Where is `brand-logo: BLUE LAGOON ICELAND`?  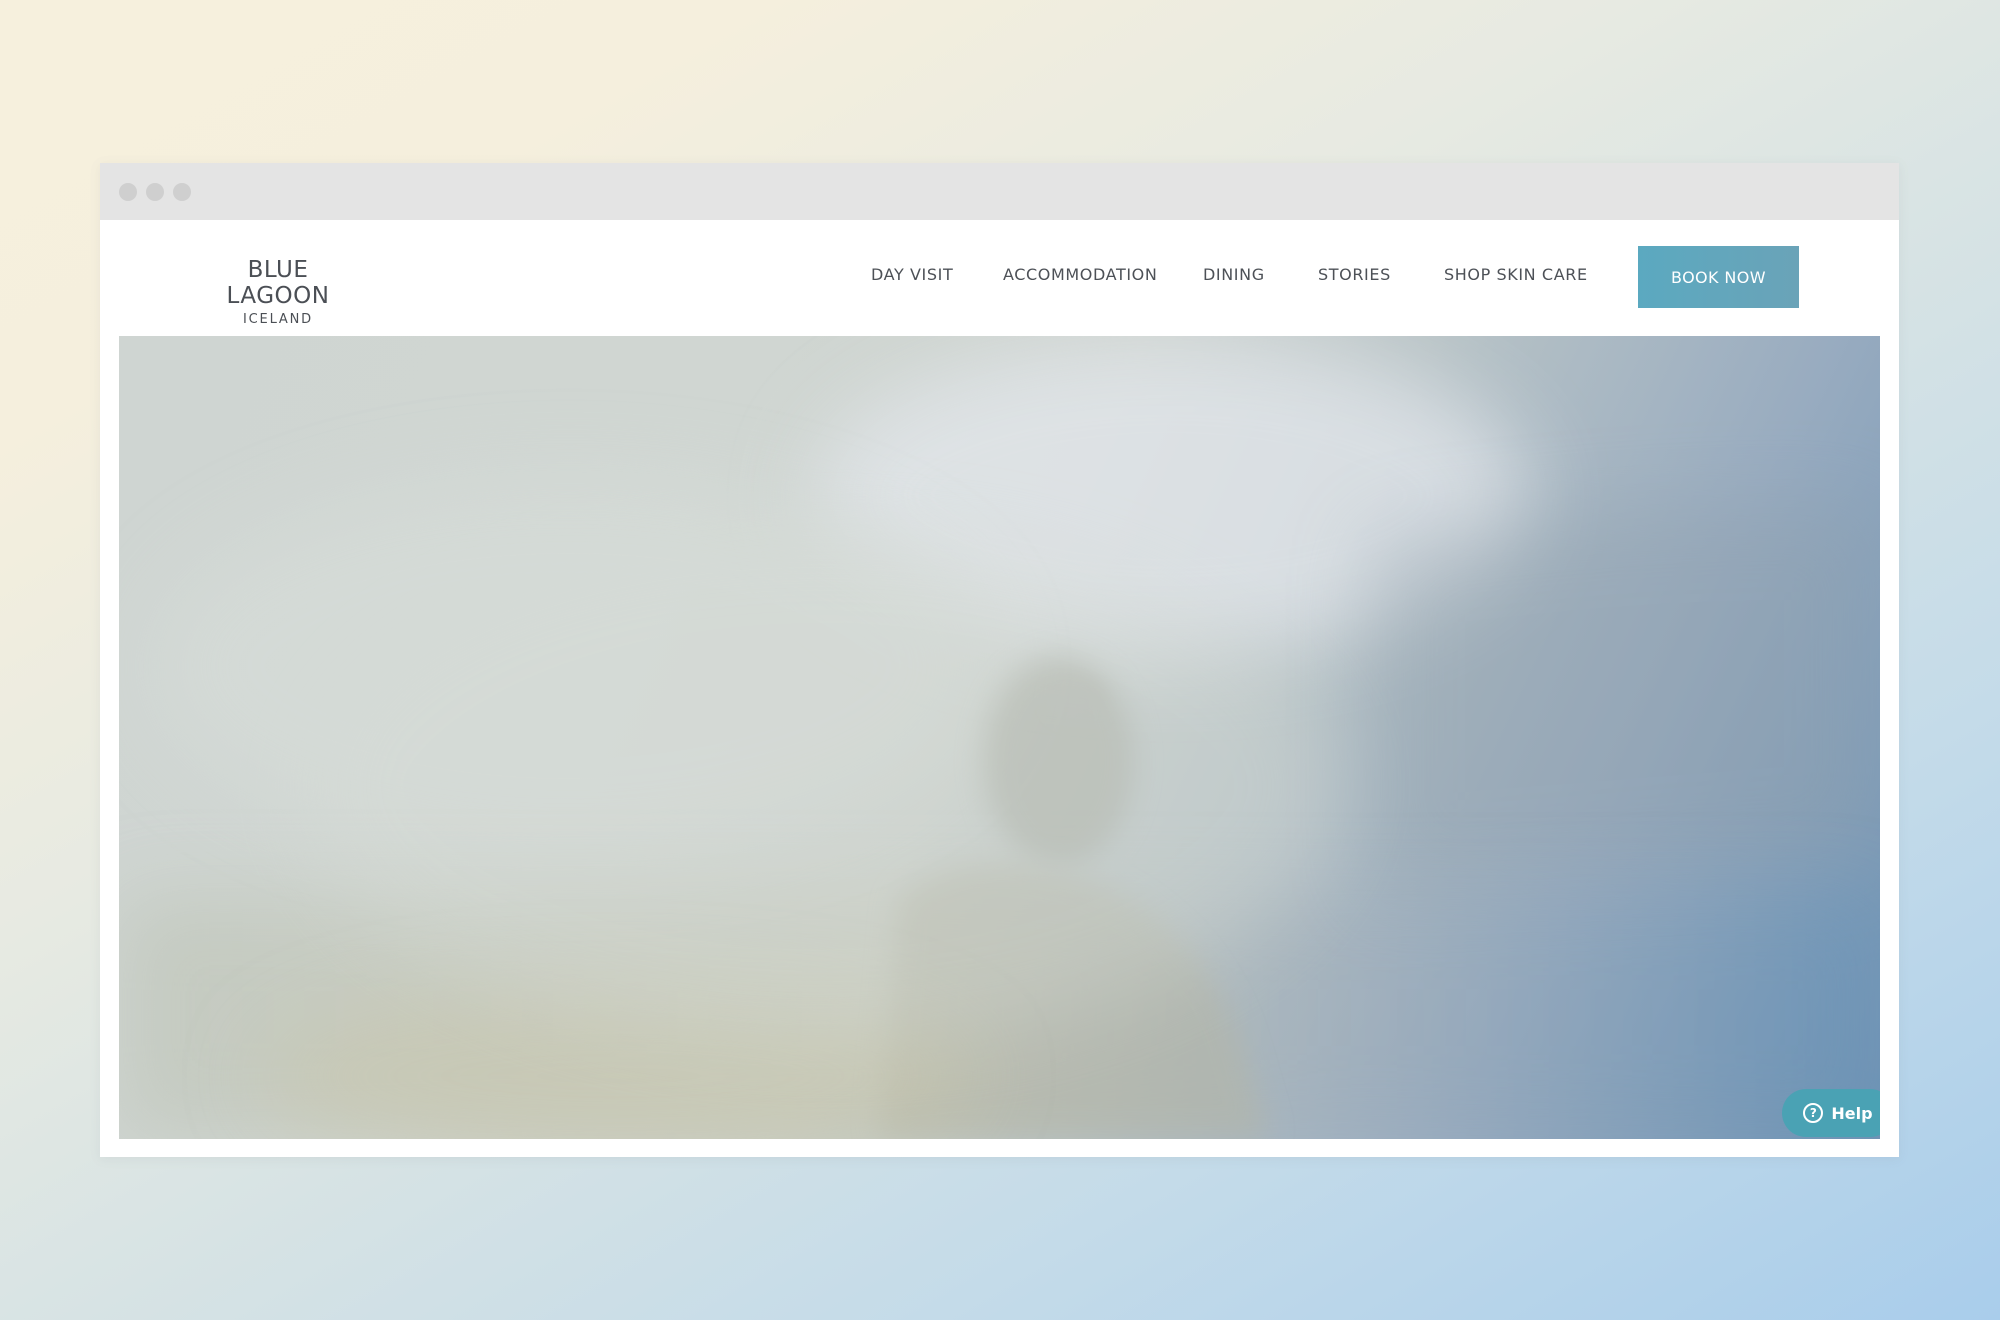 brand-logo: BLUE LAGOON ICELAND is located at coordinates (278, 292).